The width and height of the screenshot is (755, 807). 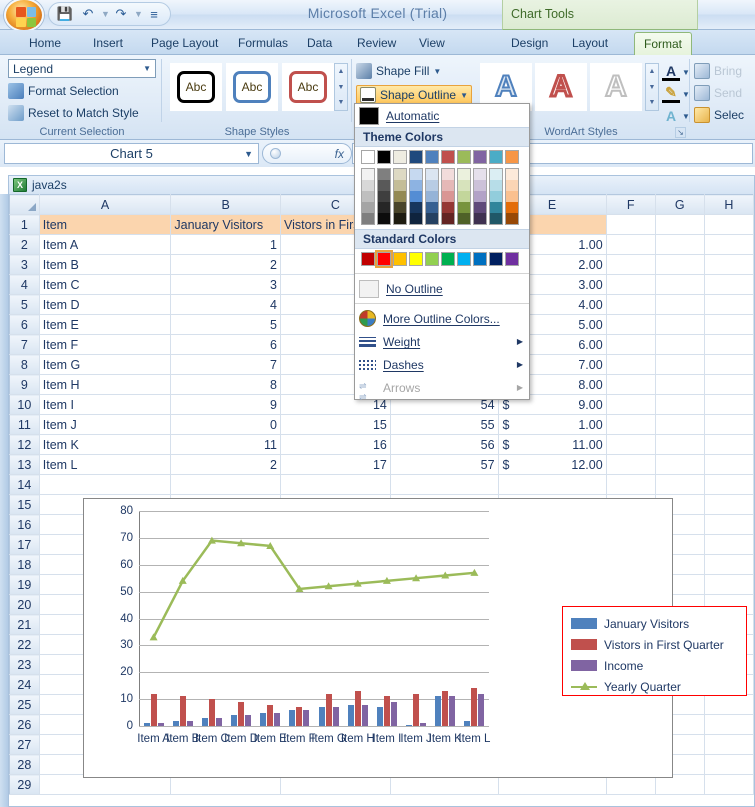 What do you see at coordinates (24, 544) in the screenshot?
I see `row-header-17: 17` at bounding box center [24, 544].